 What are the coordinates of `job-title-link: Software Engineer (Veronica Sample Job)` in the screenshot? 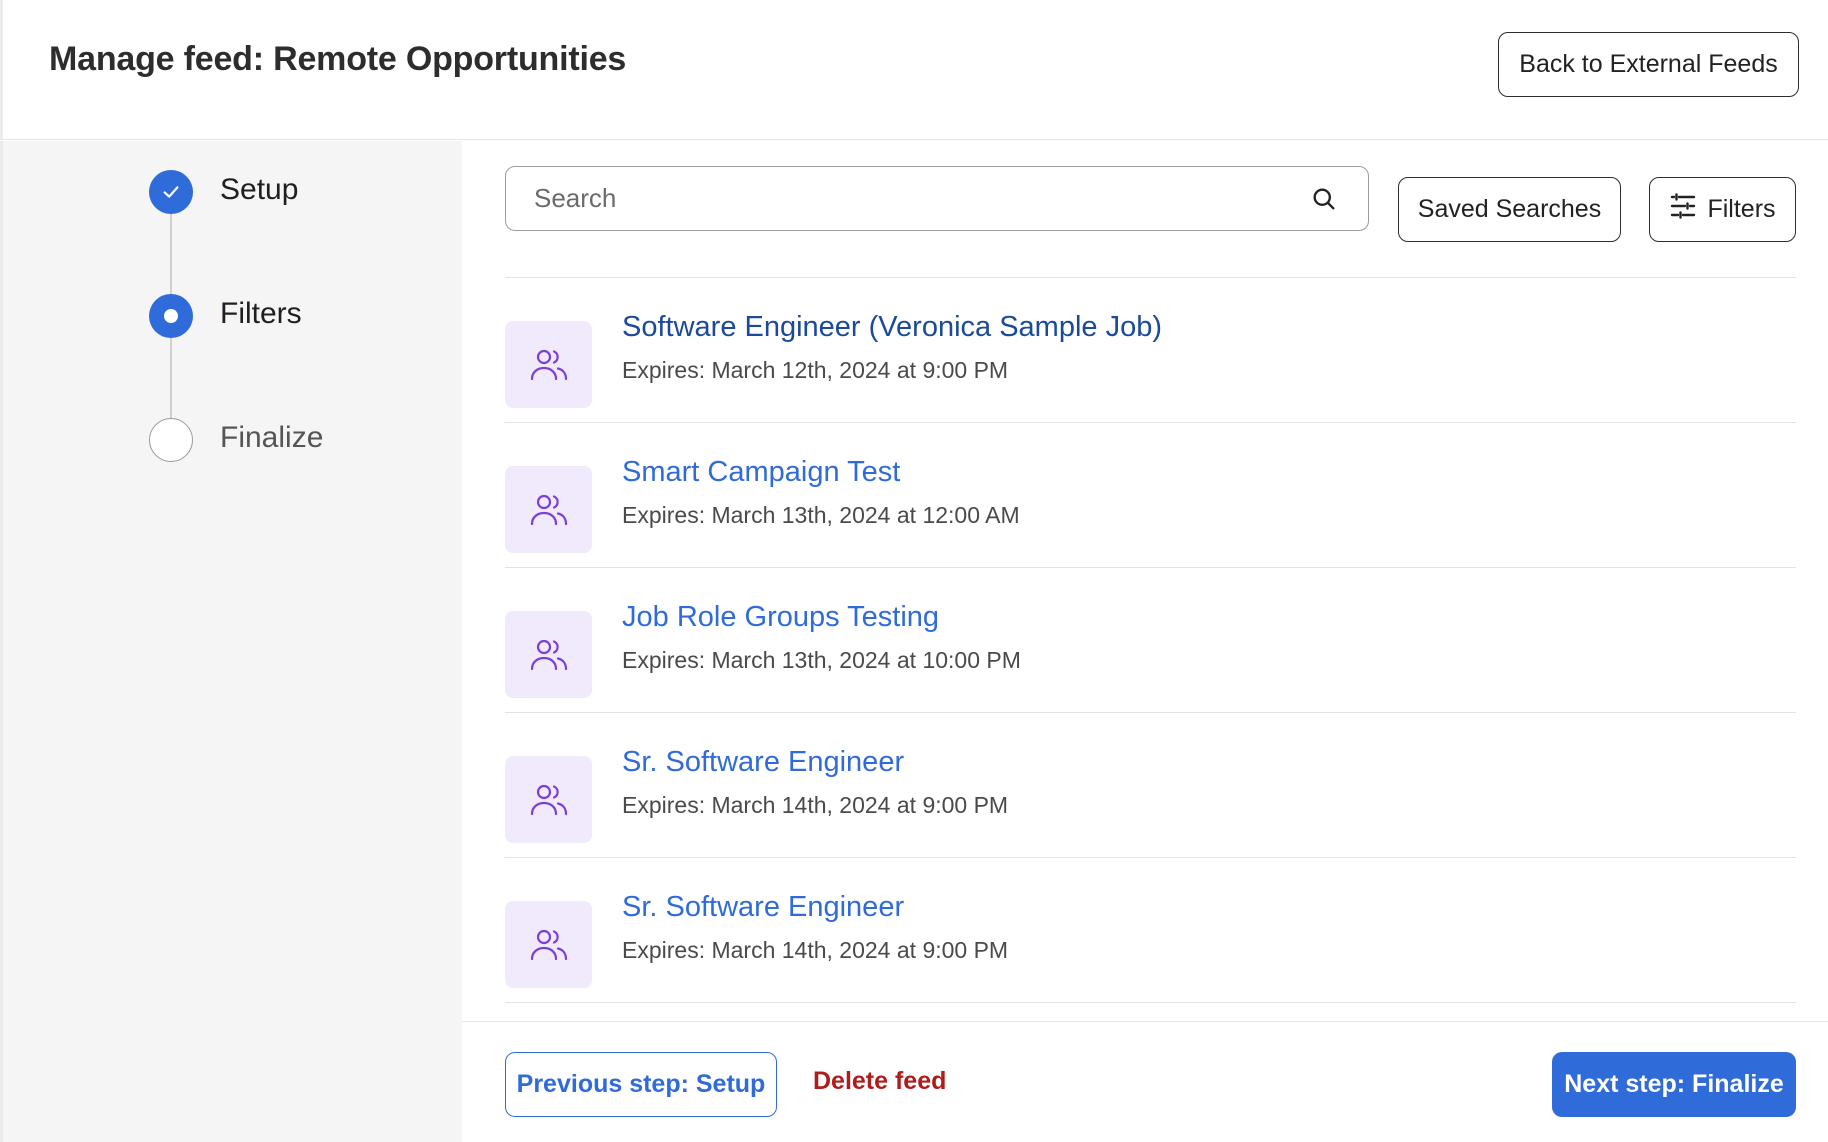 It's located at (892, 327).